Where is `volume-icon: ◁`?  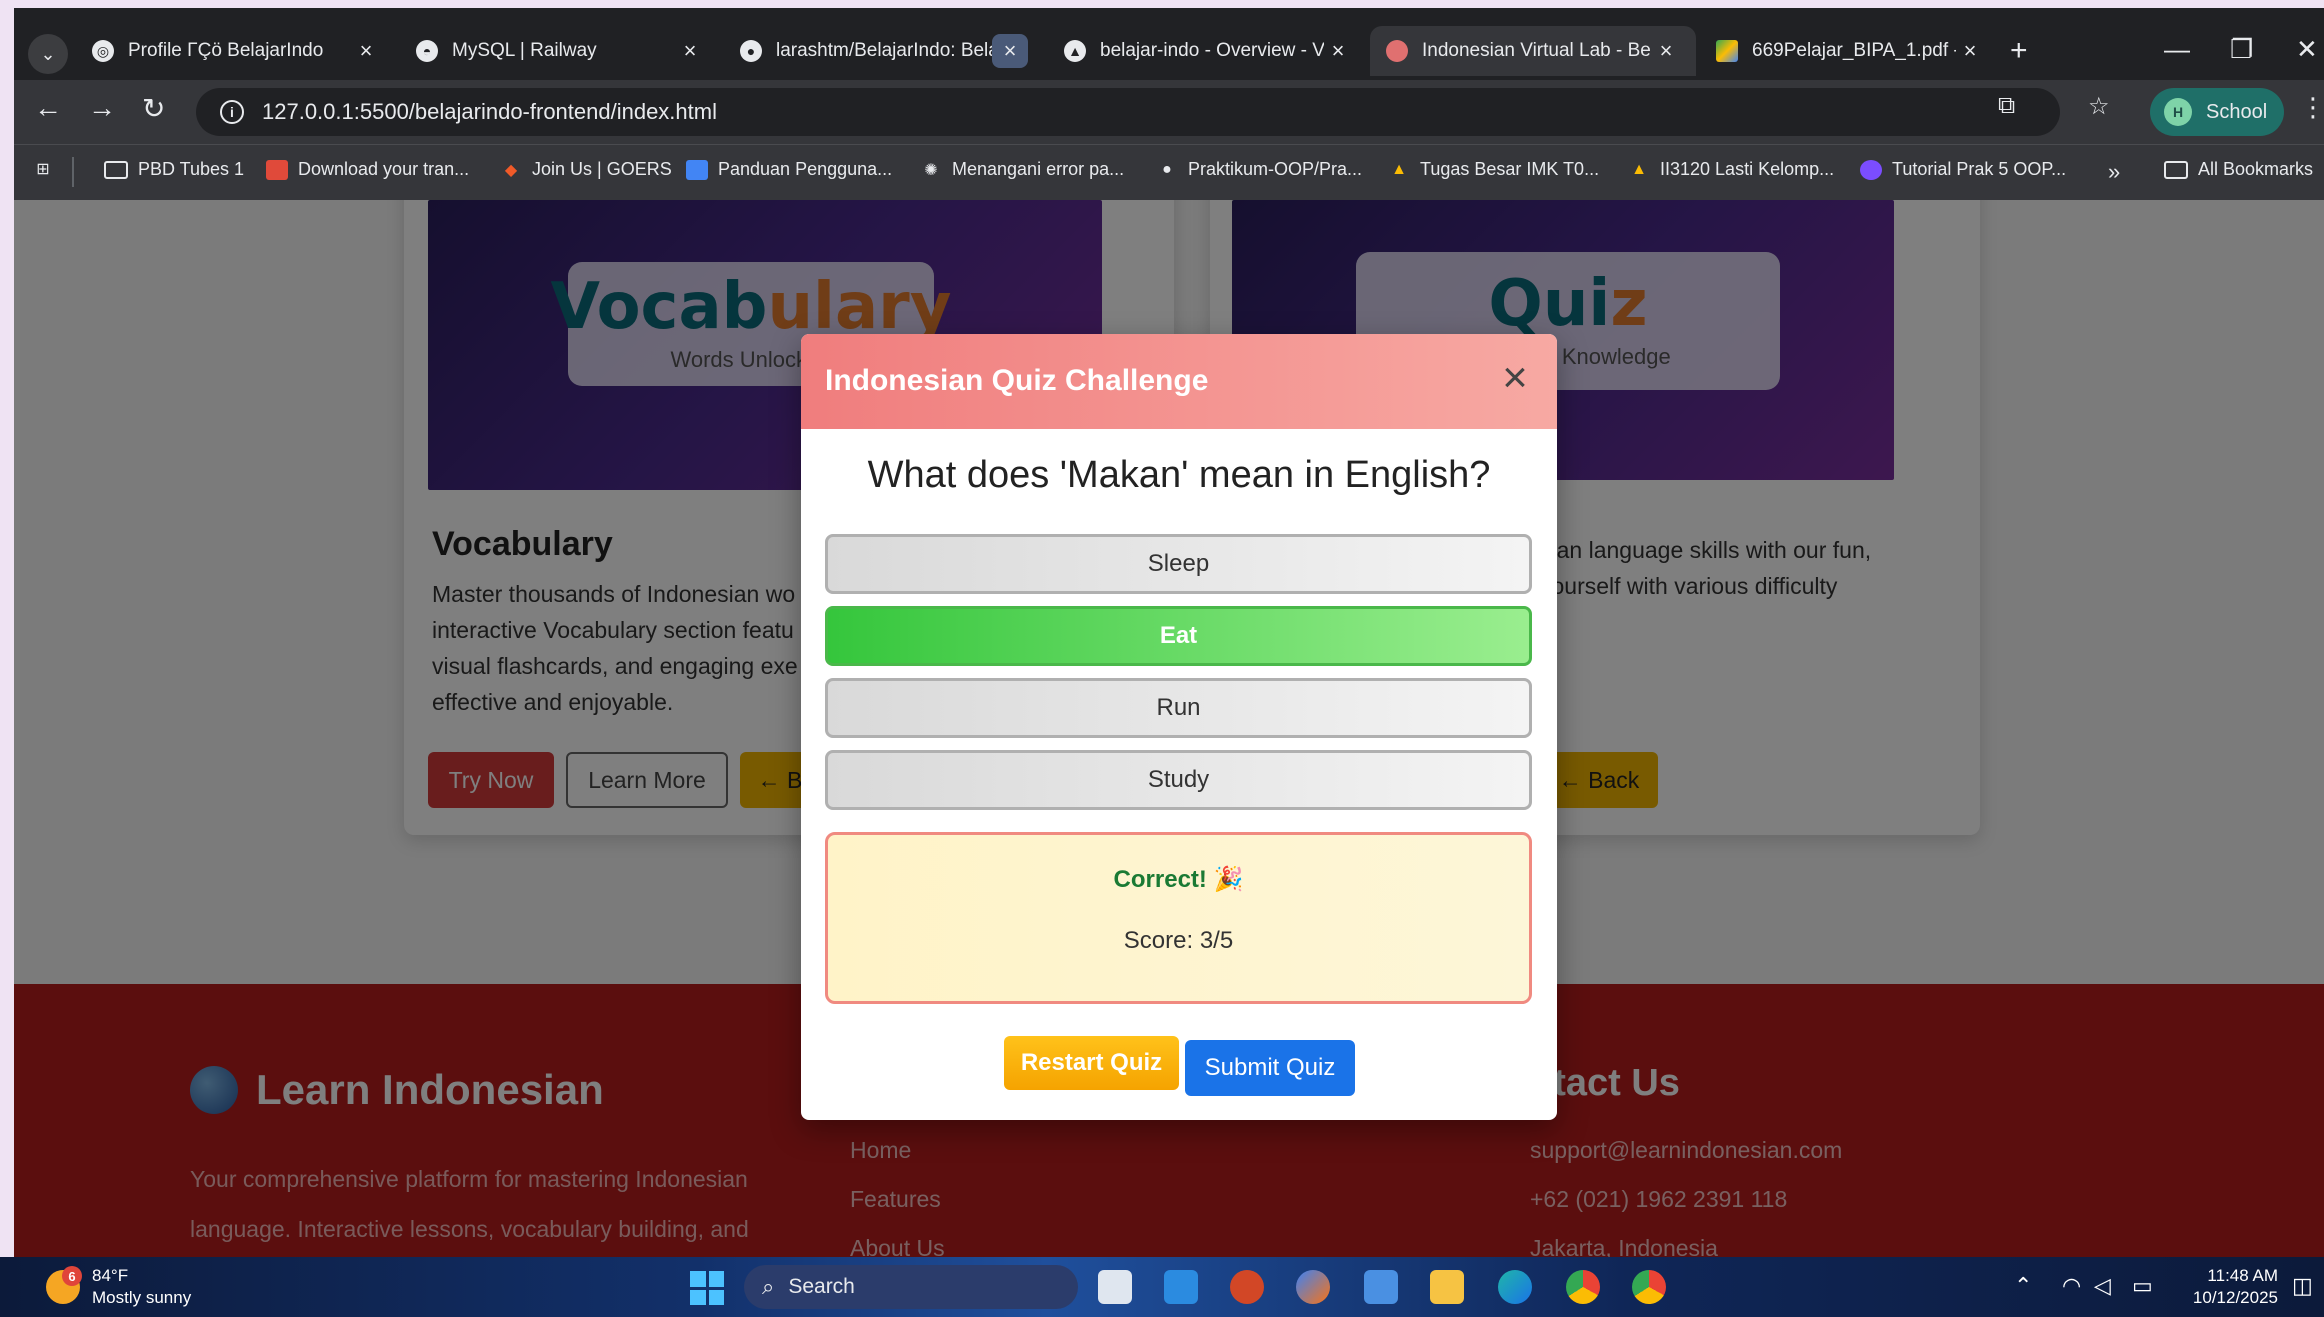
volume-icon: ◁ is located at coordinates (2102, 1286).